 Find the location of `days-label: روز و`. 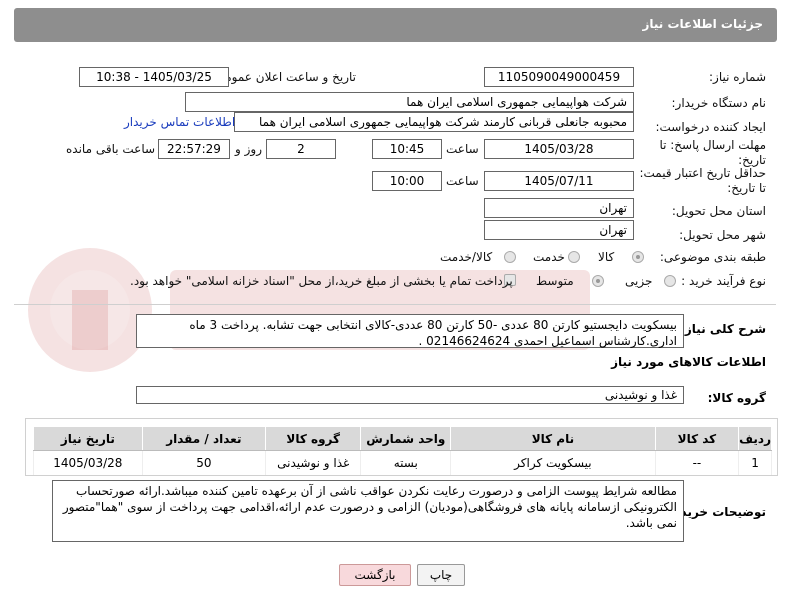

days-label: روز و is located at coordinates (248, 149).